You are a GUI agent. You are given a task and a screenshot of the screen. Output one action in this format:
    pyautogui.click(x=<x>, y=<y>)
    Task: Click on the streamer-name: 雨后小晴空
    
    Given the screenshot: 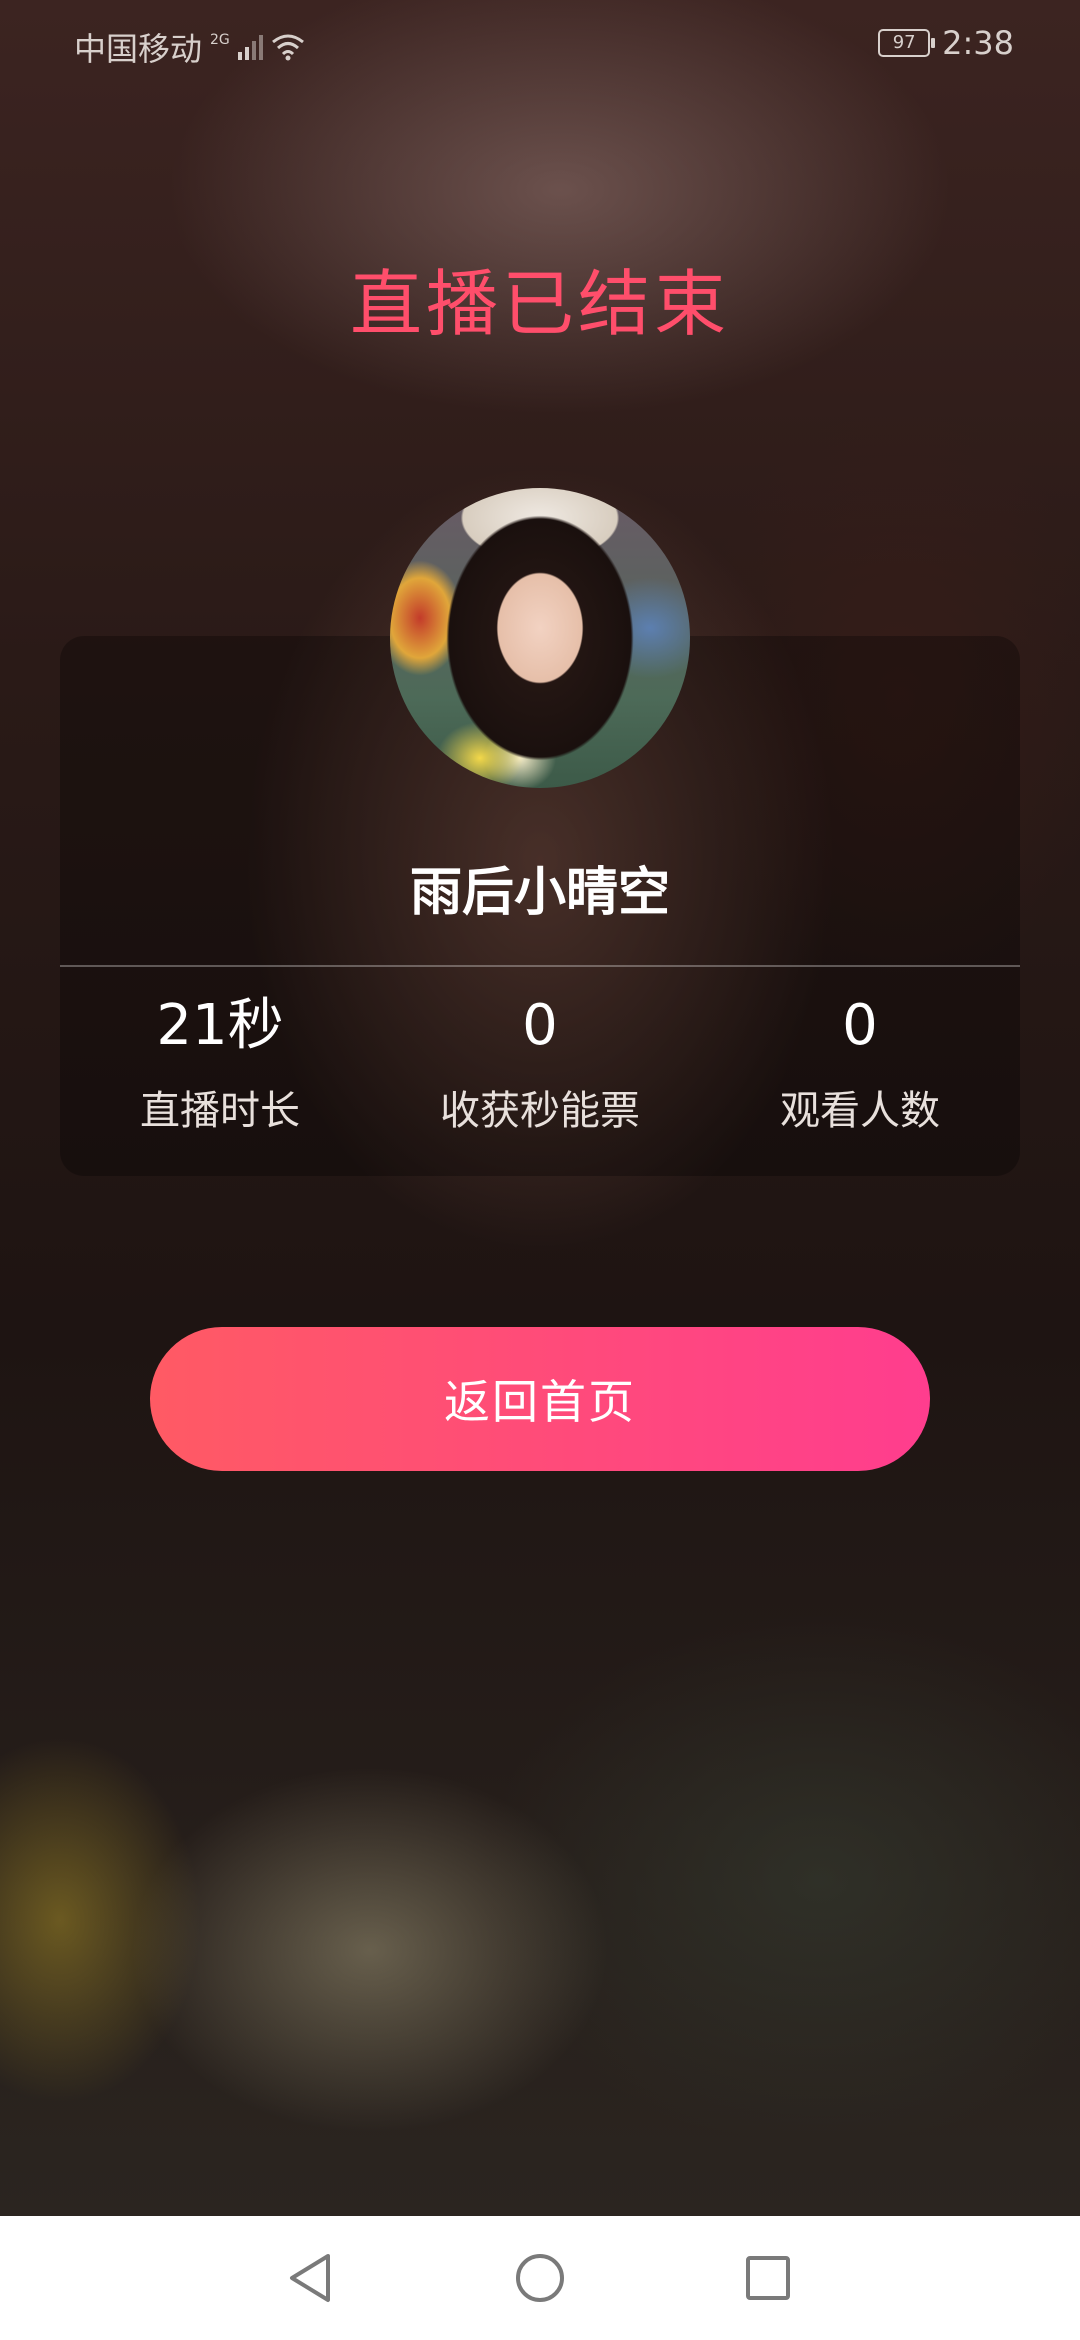 What is the action you would take?
    pyautogui.click(x=539, y=893)
    